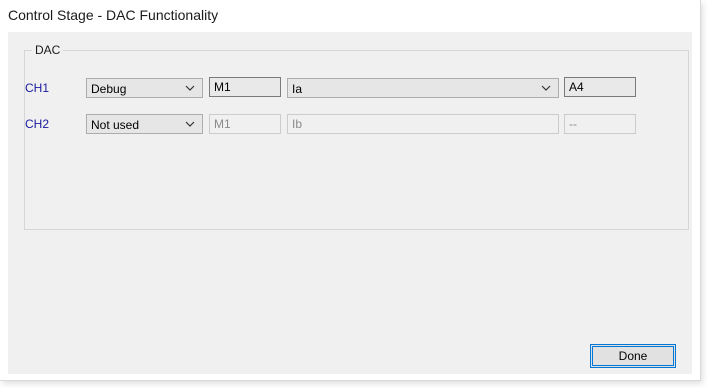 The image size is (711, 388). Describe the element at coordinates (245, 87) in the screenshot. I see `ch1-motor-field: M1` at that location.